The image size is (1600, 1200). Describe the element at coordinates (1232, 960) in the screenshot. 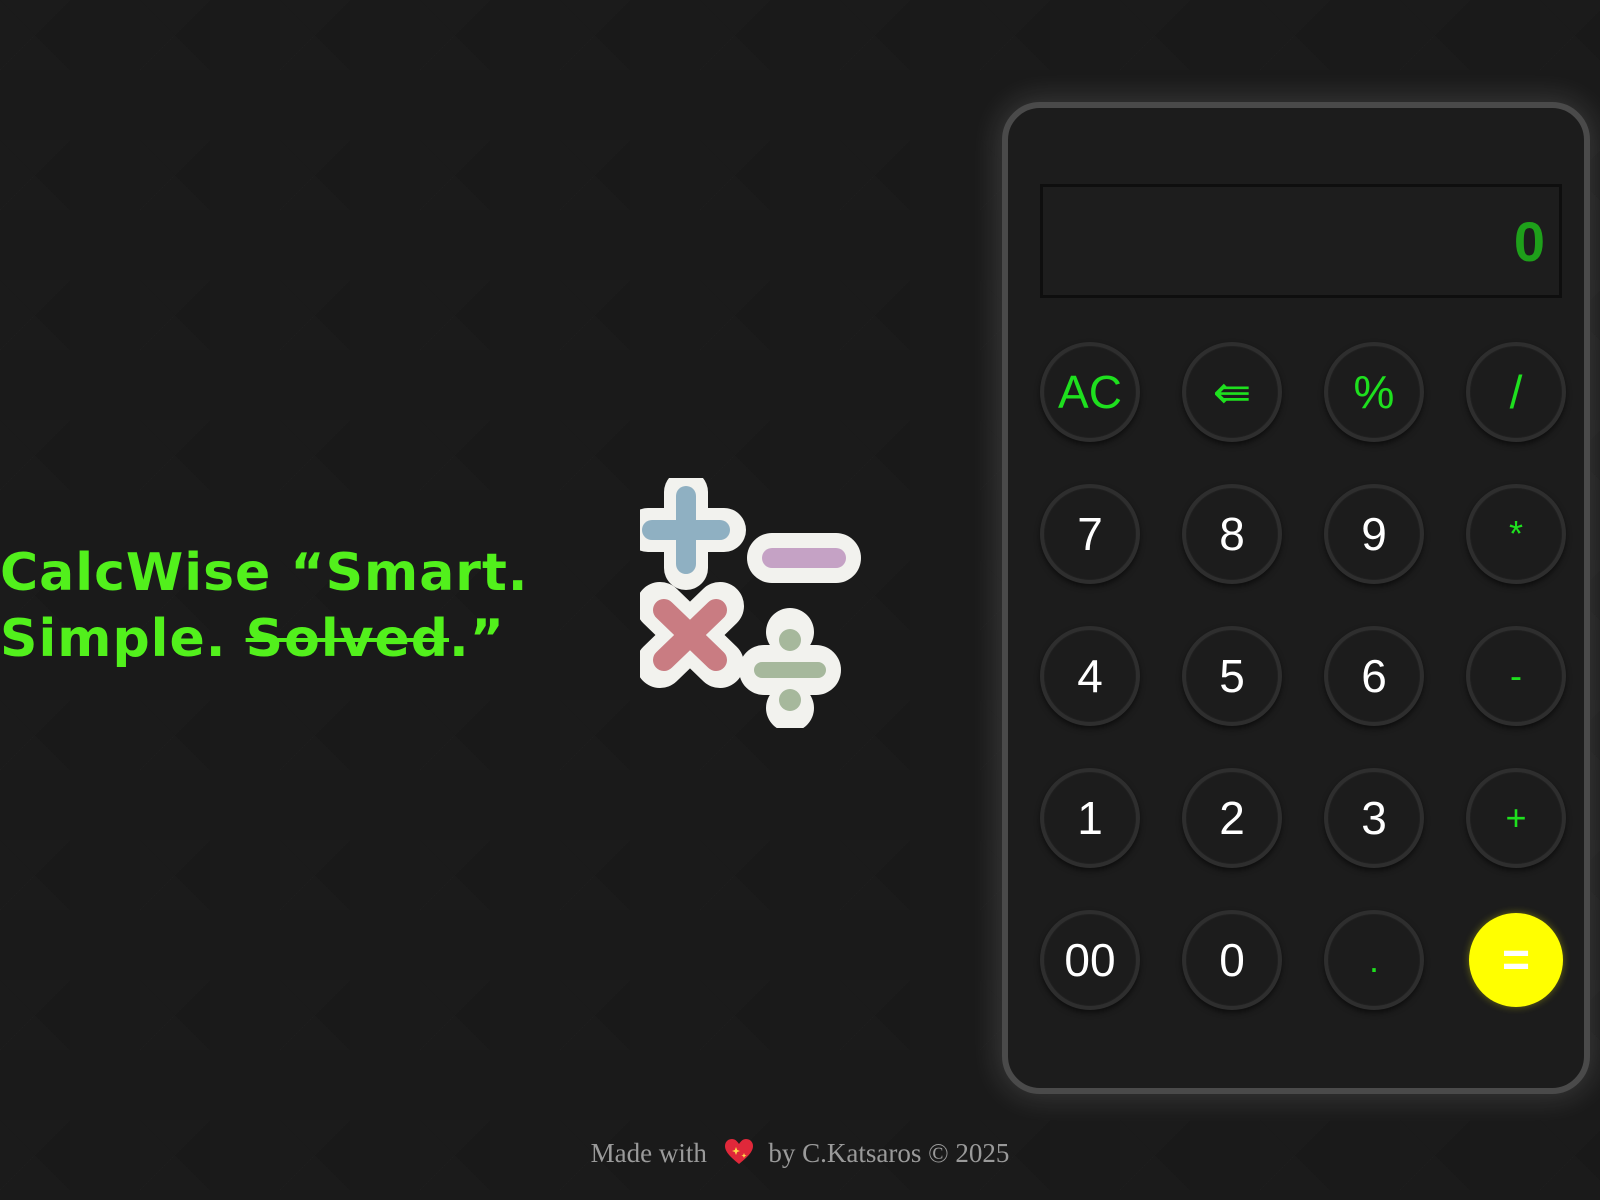

I see `digit-0-button: 0` at that location.